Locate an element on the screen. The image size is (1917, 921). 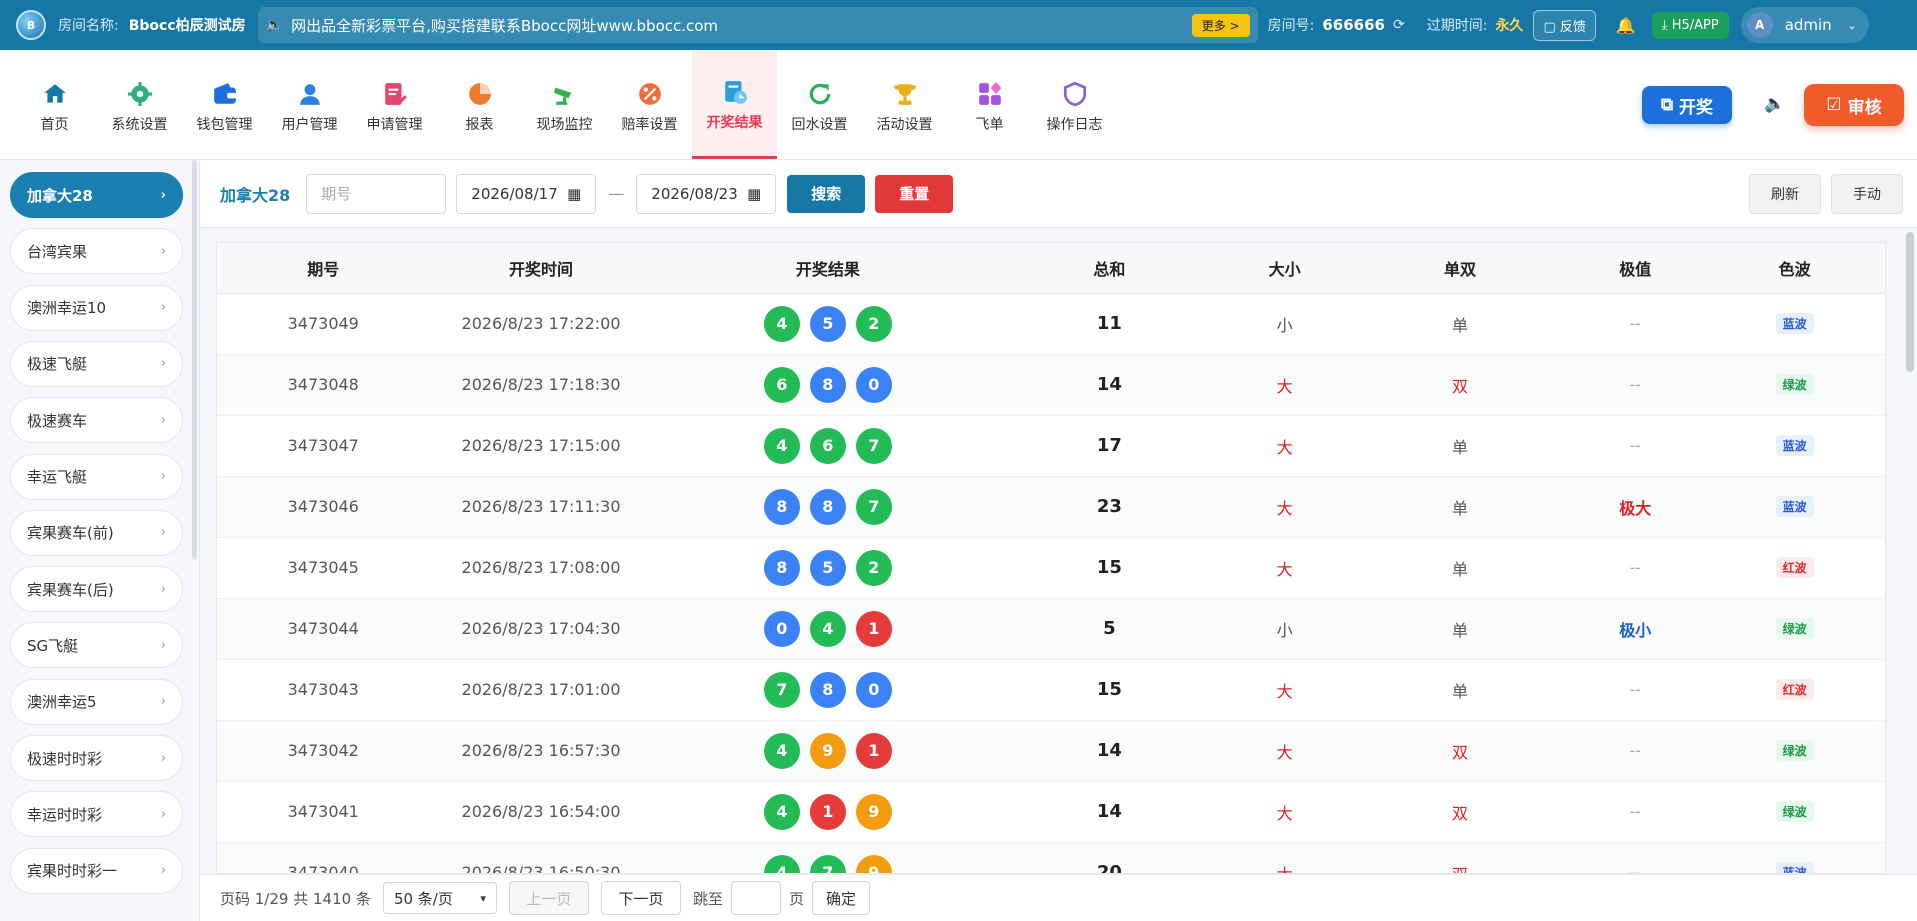
date-to-input: 2026/08/23 ▦ is located at coordinates (706, 193).